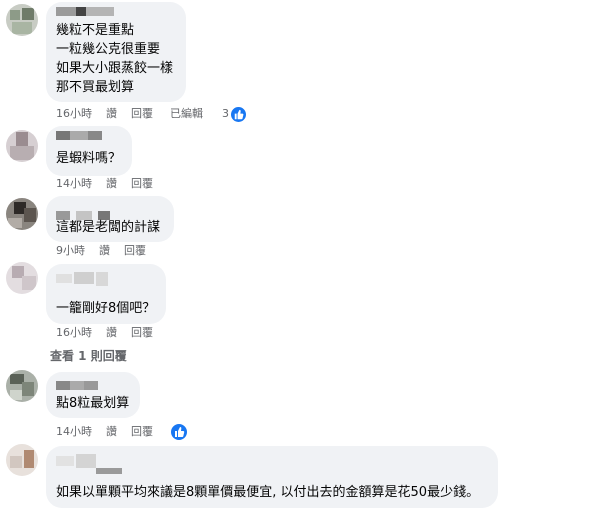  I want to click on reaction-count: 3, so click(225, 113).